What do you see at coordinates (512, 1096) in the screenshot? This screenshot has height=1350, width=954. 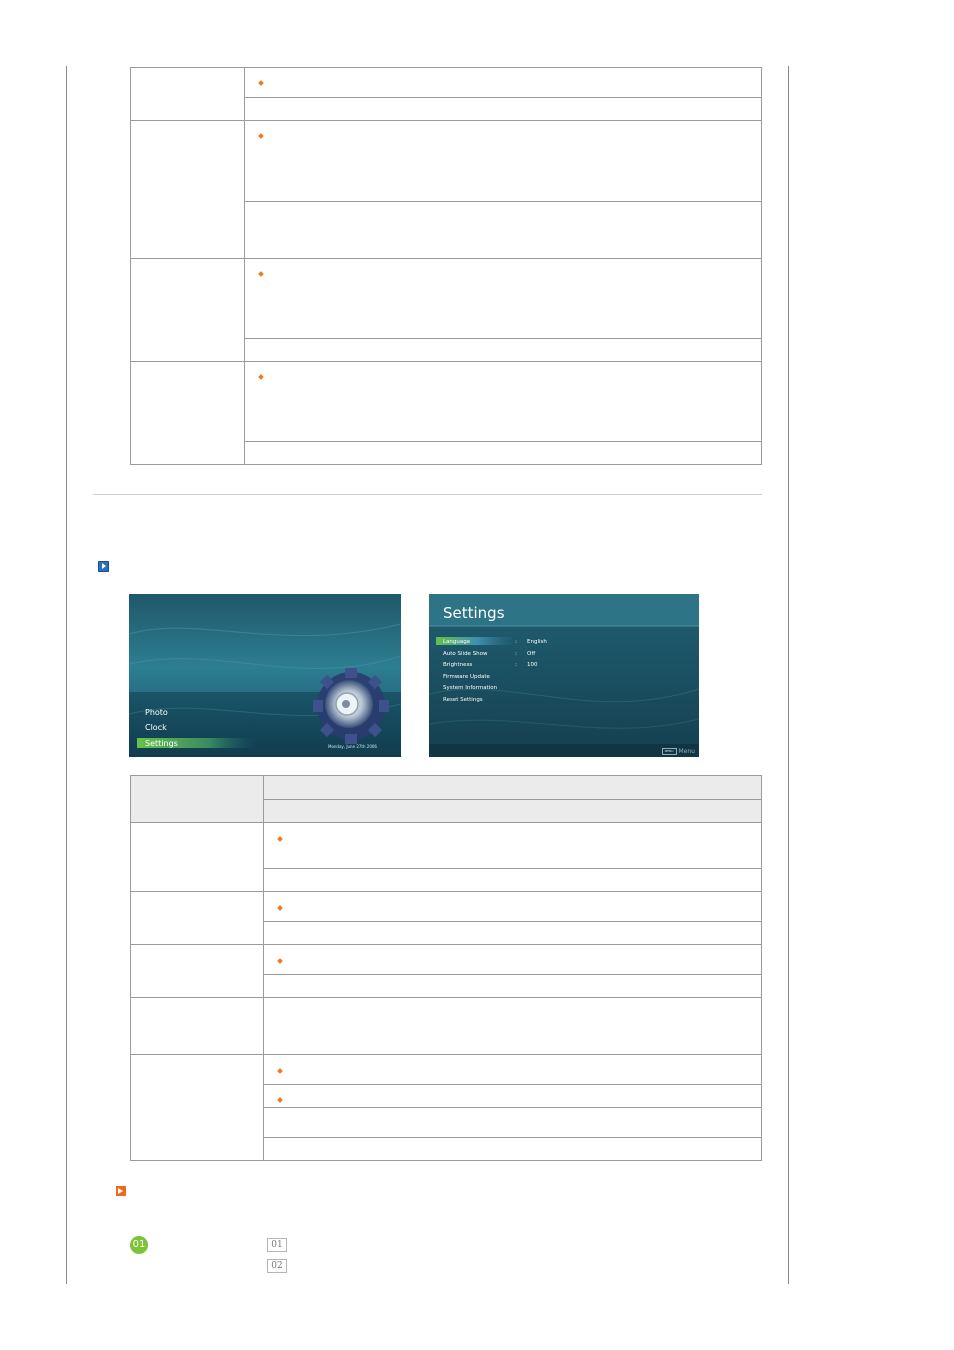 I see `table2-row5-note-a` at bounding box center [512, 1096].